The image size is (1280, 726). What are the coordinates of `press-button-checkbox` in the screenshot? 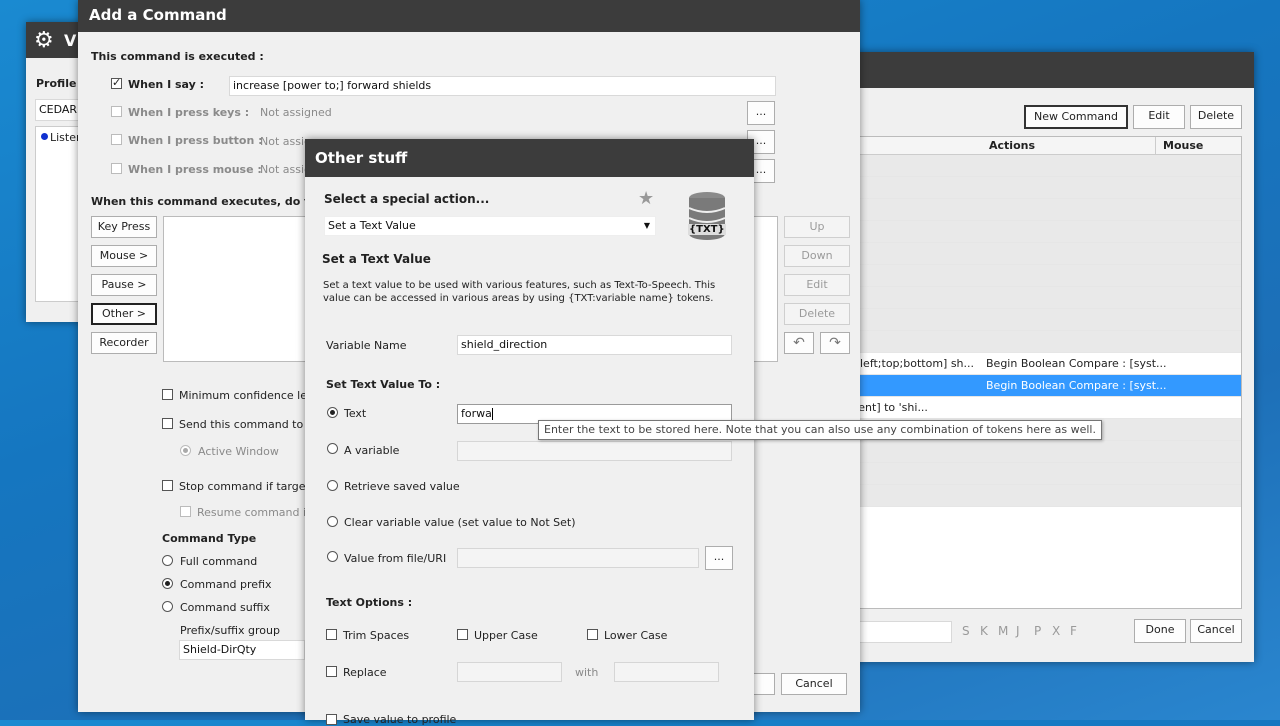 It's located at (116, 139).